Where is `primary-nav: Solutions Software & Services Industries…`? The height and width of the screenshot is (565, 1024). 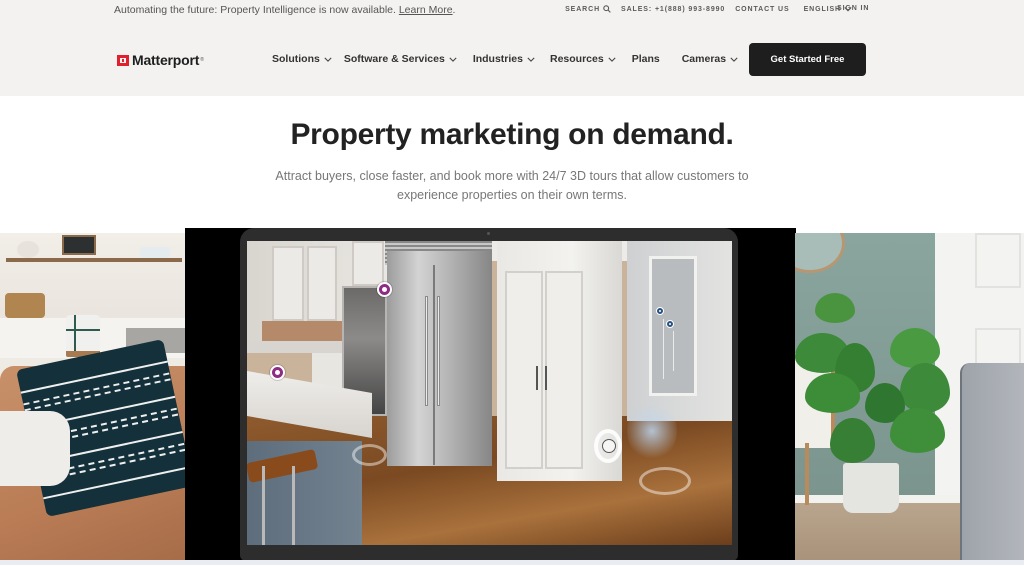 primary-nav: Solutions Software & Services Industries… is located at coordinates (505, 59).